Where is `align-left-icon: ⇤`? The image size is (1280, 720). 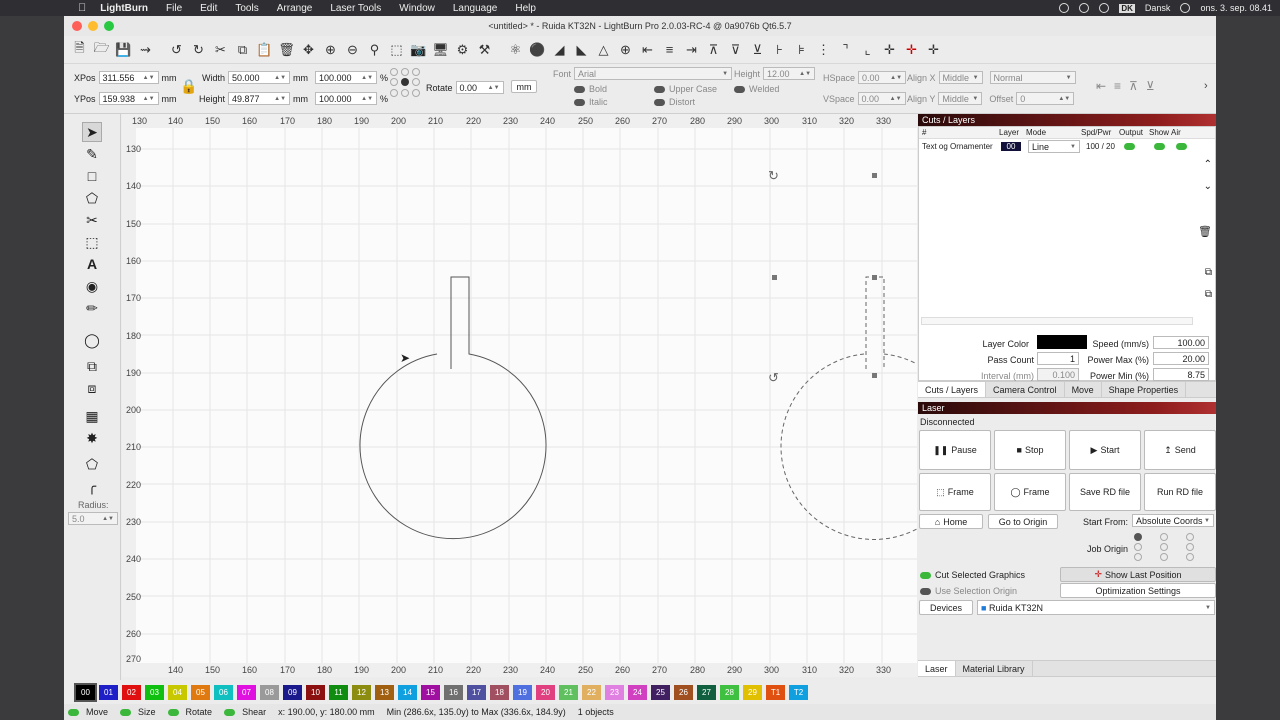 align-left-icon: ⇤ is located at coordinates (647, 49).